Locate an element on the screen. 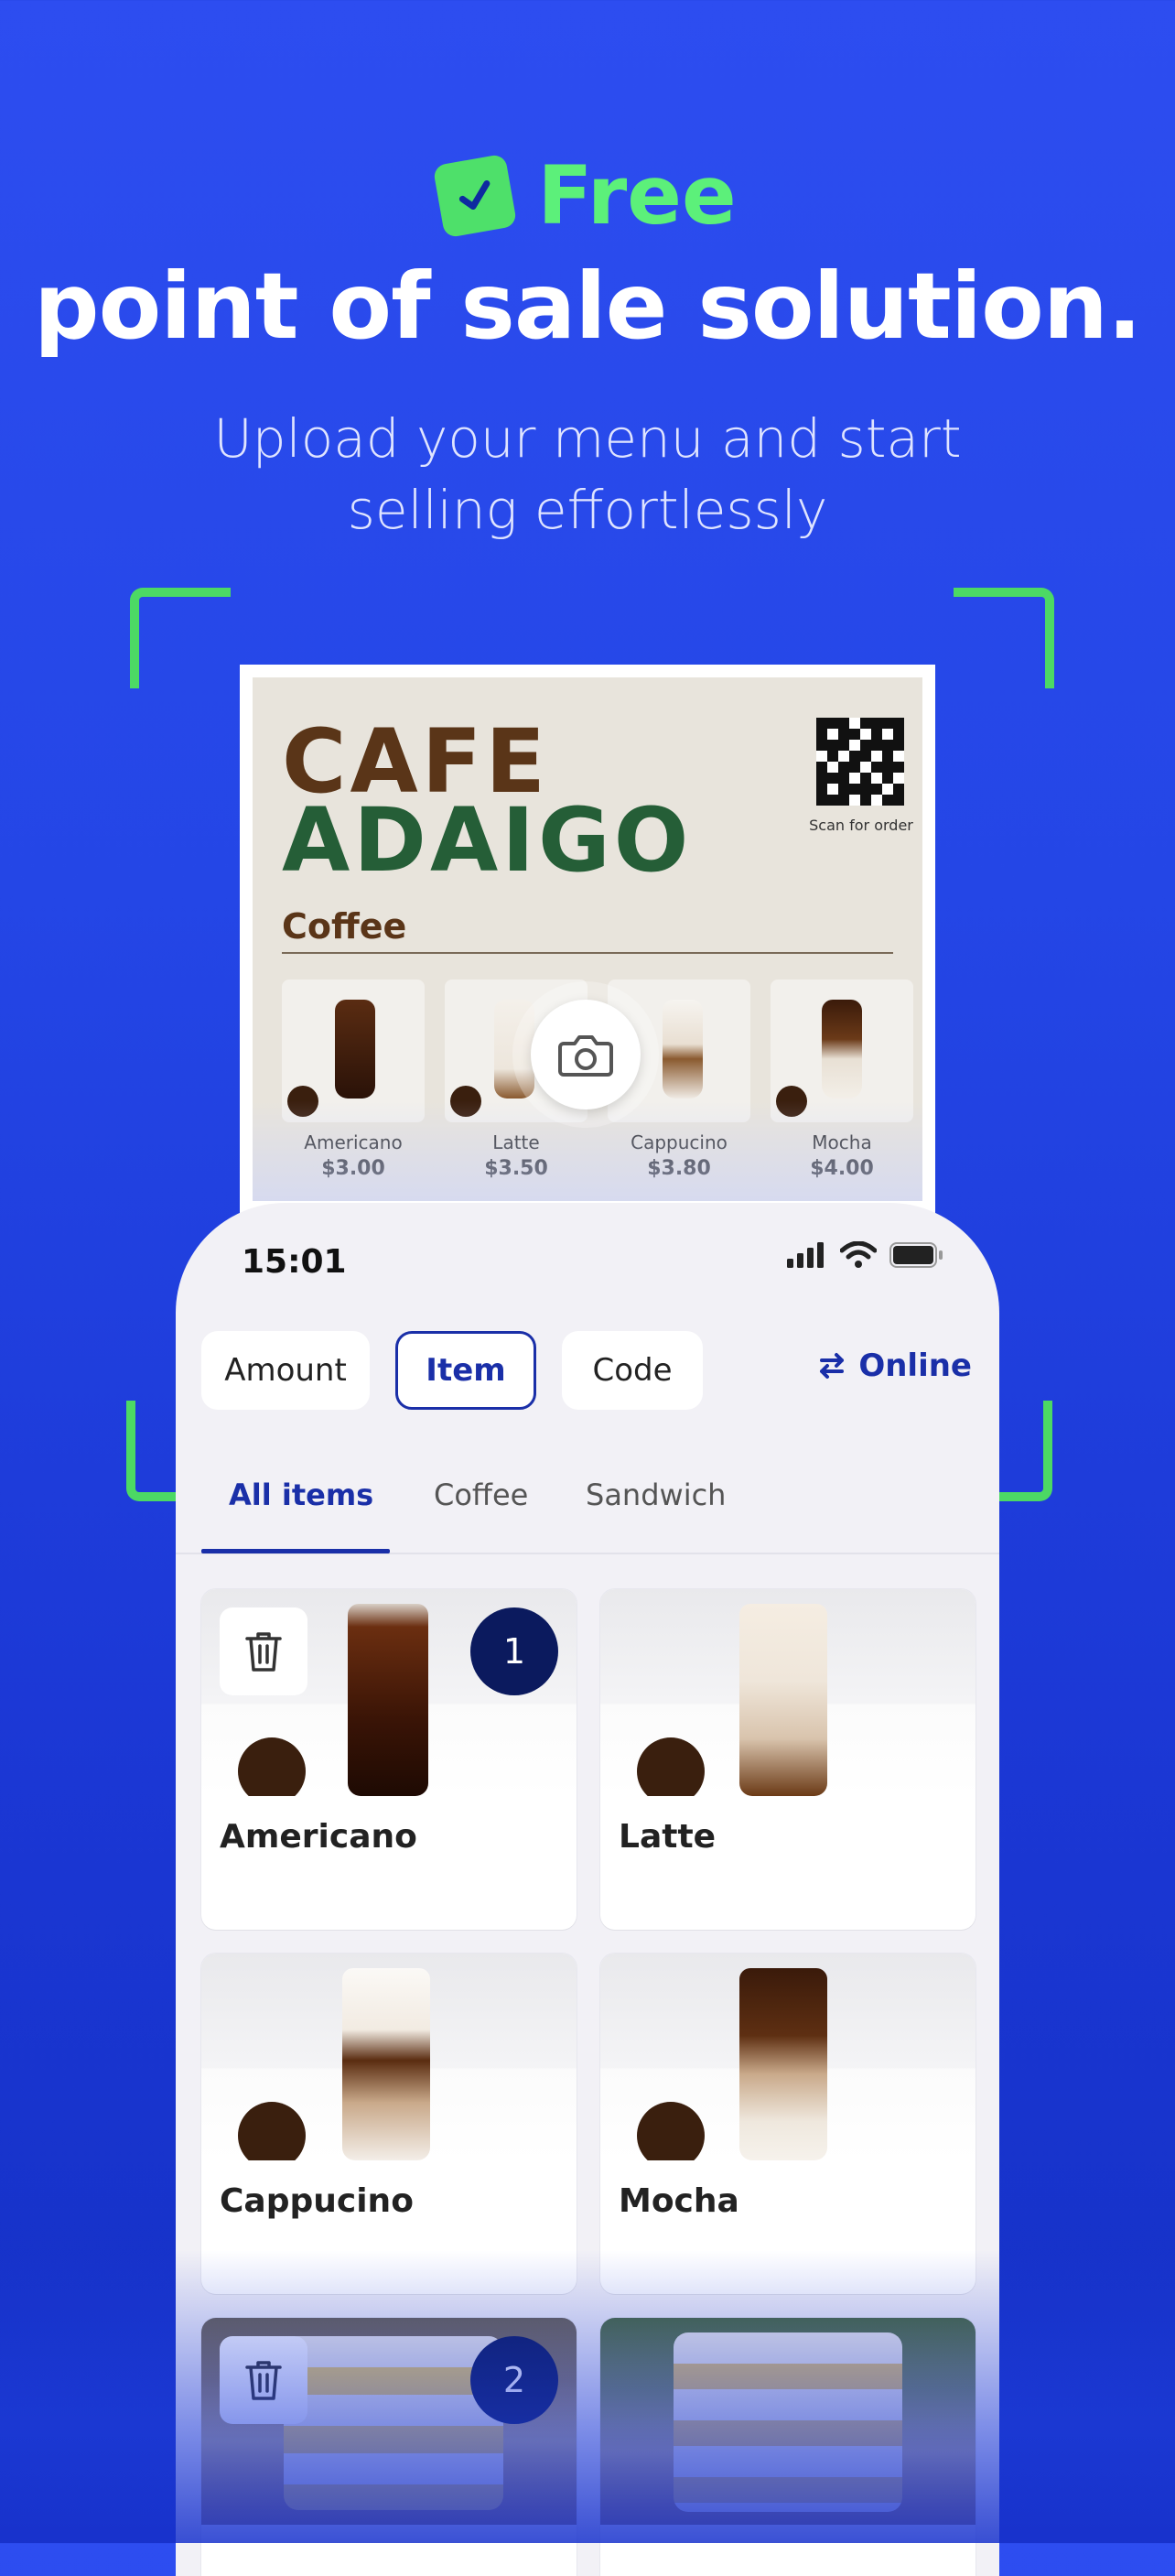 Image resolution: width=1175 pixels, height=2576 pixels. camera-button is located at coordinates (586, 1055).